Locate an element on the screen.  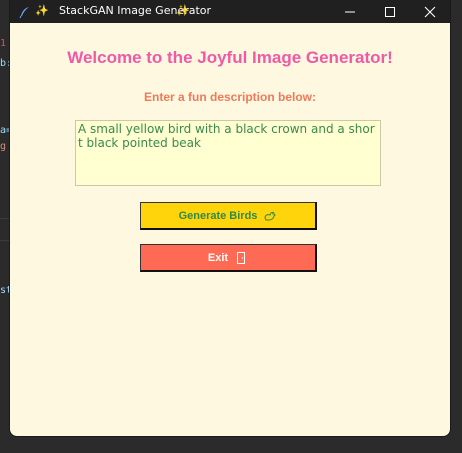
close-button is located at coordinates (430, 11).